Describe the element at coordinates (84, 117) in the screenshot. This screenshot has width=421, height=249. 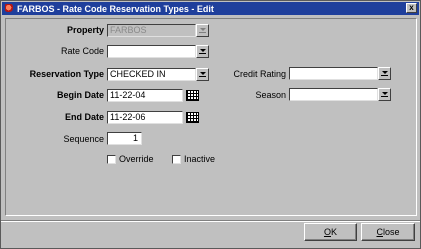
I see `end-date-label: End Date` at that location.